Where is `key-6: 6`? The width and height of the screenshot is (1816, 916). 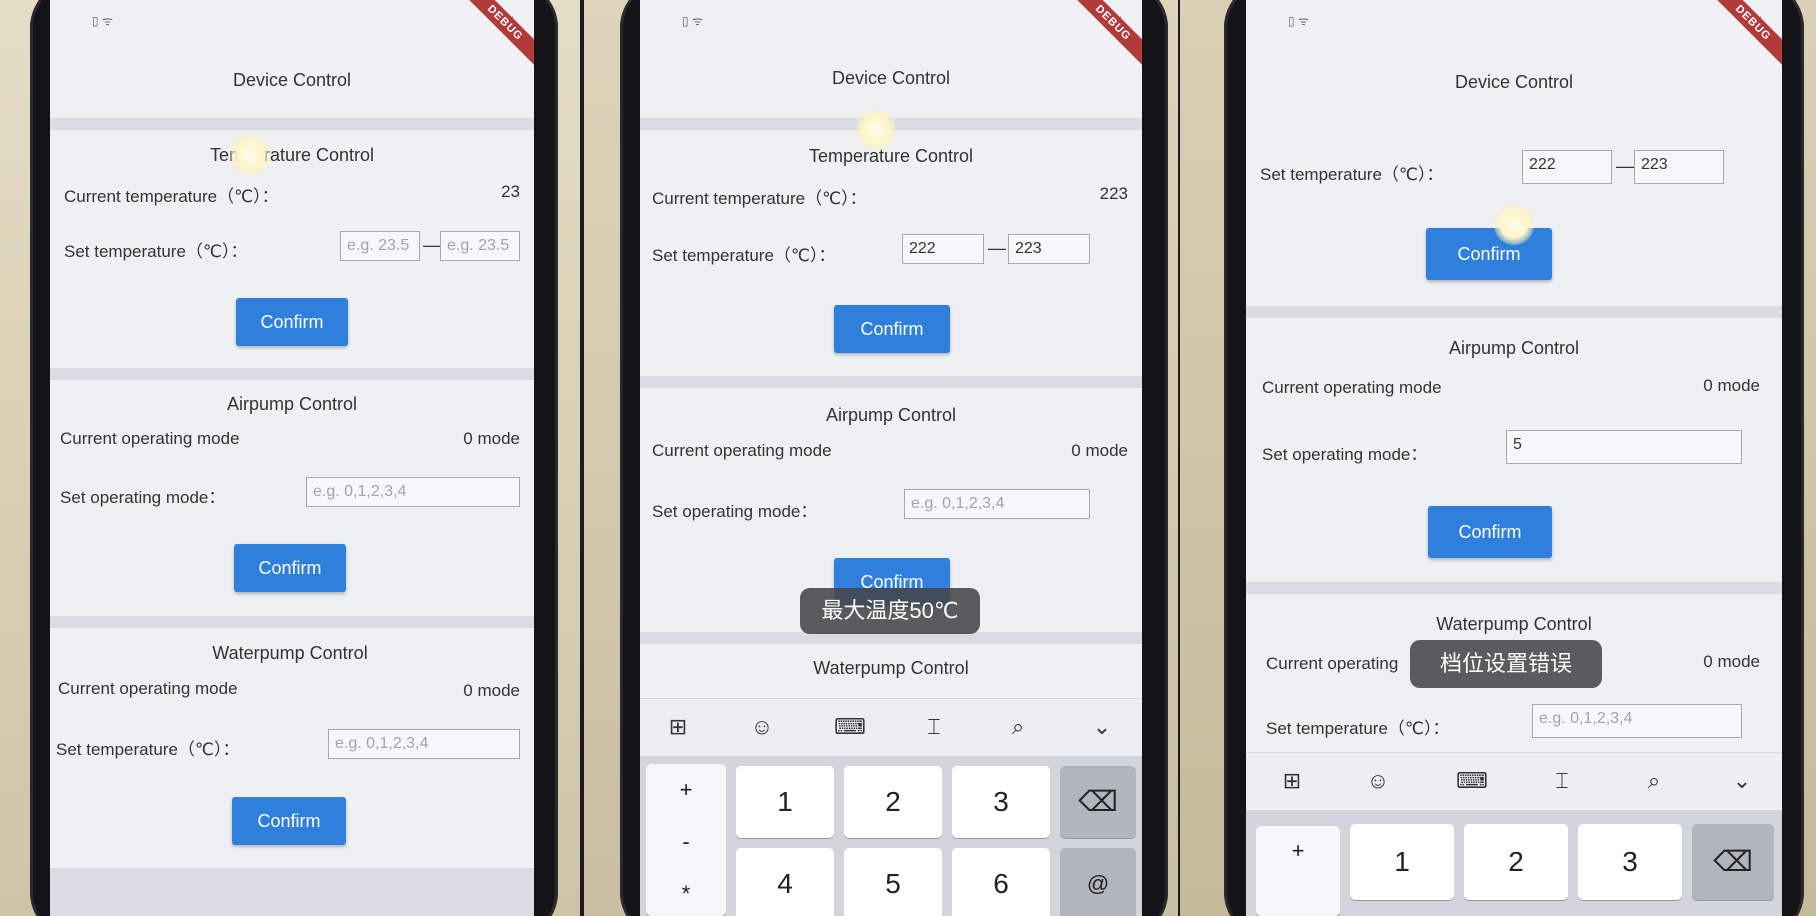 key-6: 6 is located at coordinates (1001, 882).